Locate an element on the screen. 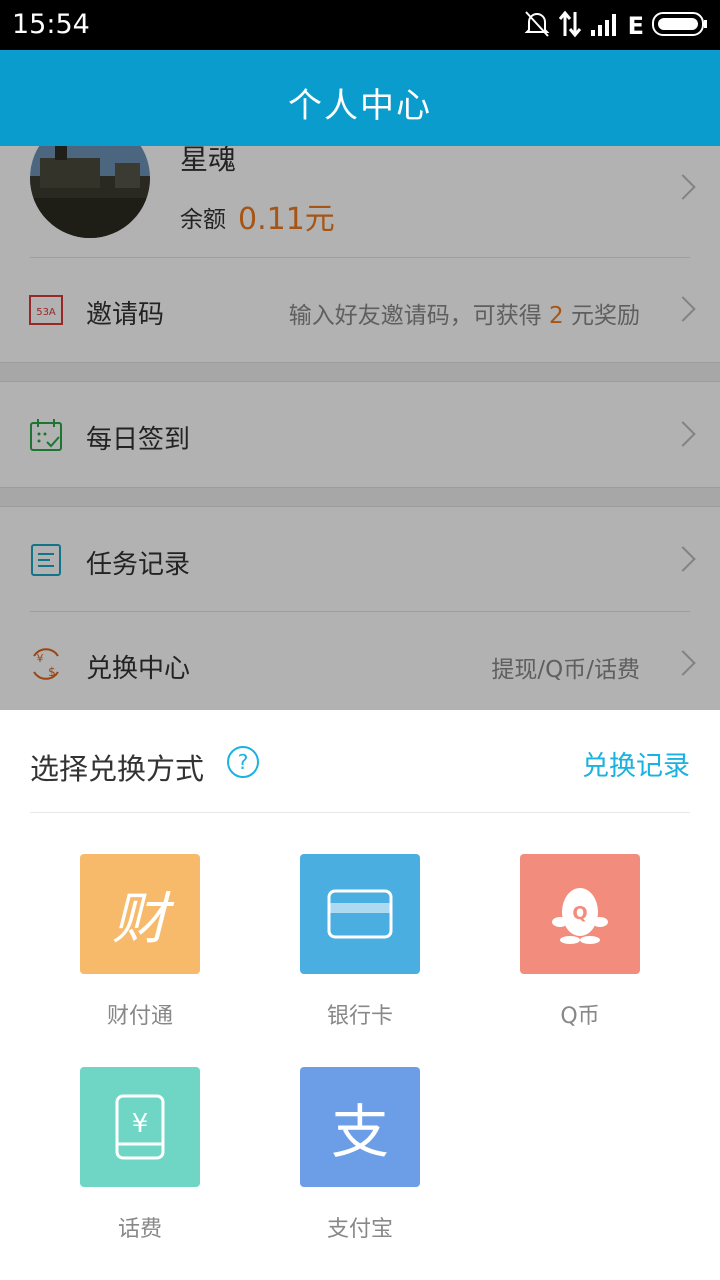  header-bar: 个人中心 is located at coordinates (360, 98).